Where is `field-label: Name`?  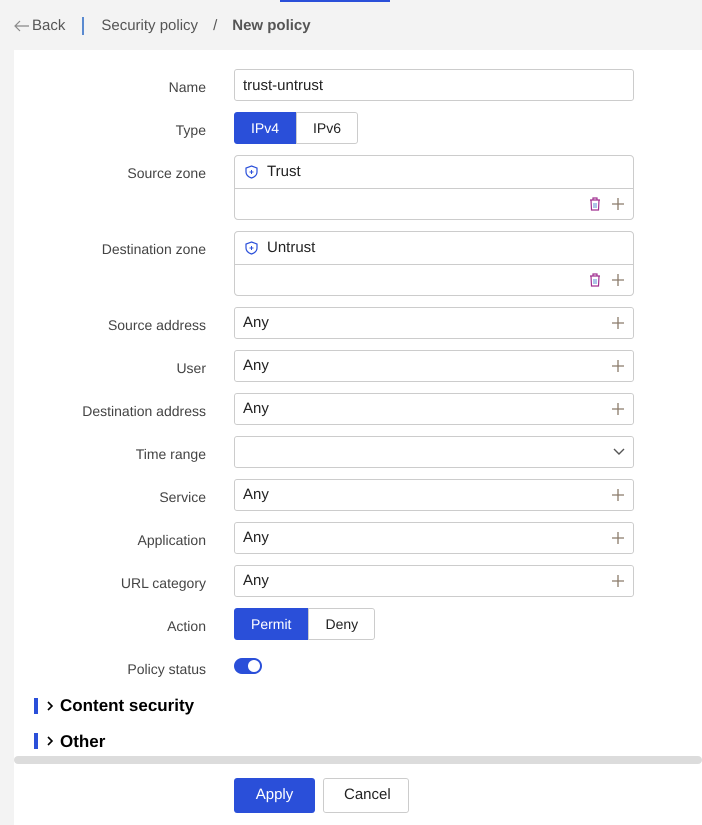 field-label: Name is located at coordinates (187, 87).